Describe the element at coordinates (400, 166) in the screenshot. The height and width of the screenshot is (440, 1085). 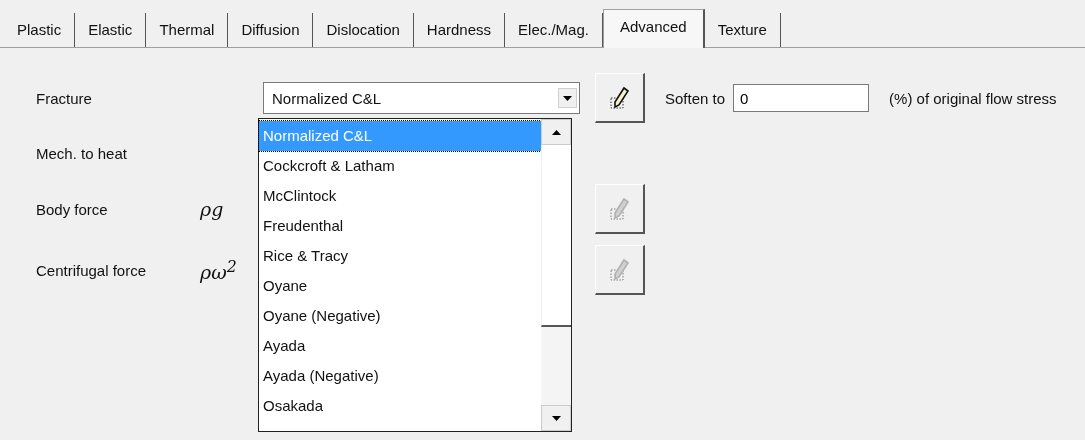
I see `dropdown-option: Cockcroft & Latham` at that location.